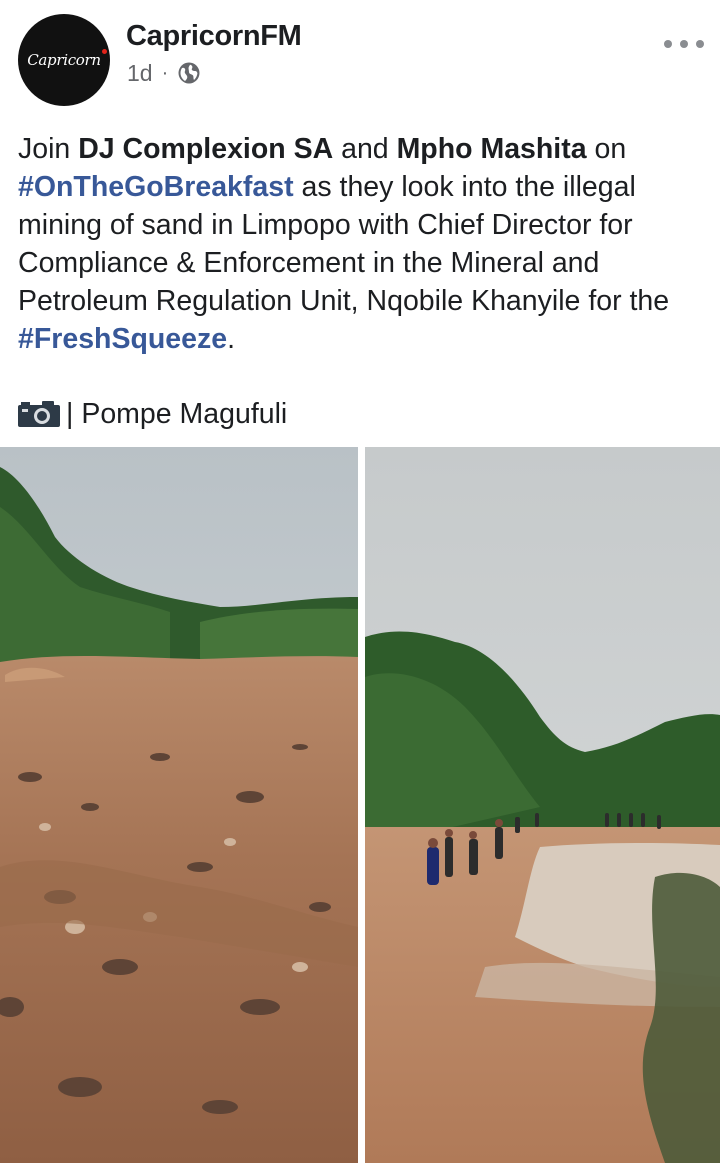  What do you see at coordinates (104, 51) in the screenshot?
I see `logo-dot` at bounding box center [104, 51].